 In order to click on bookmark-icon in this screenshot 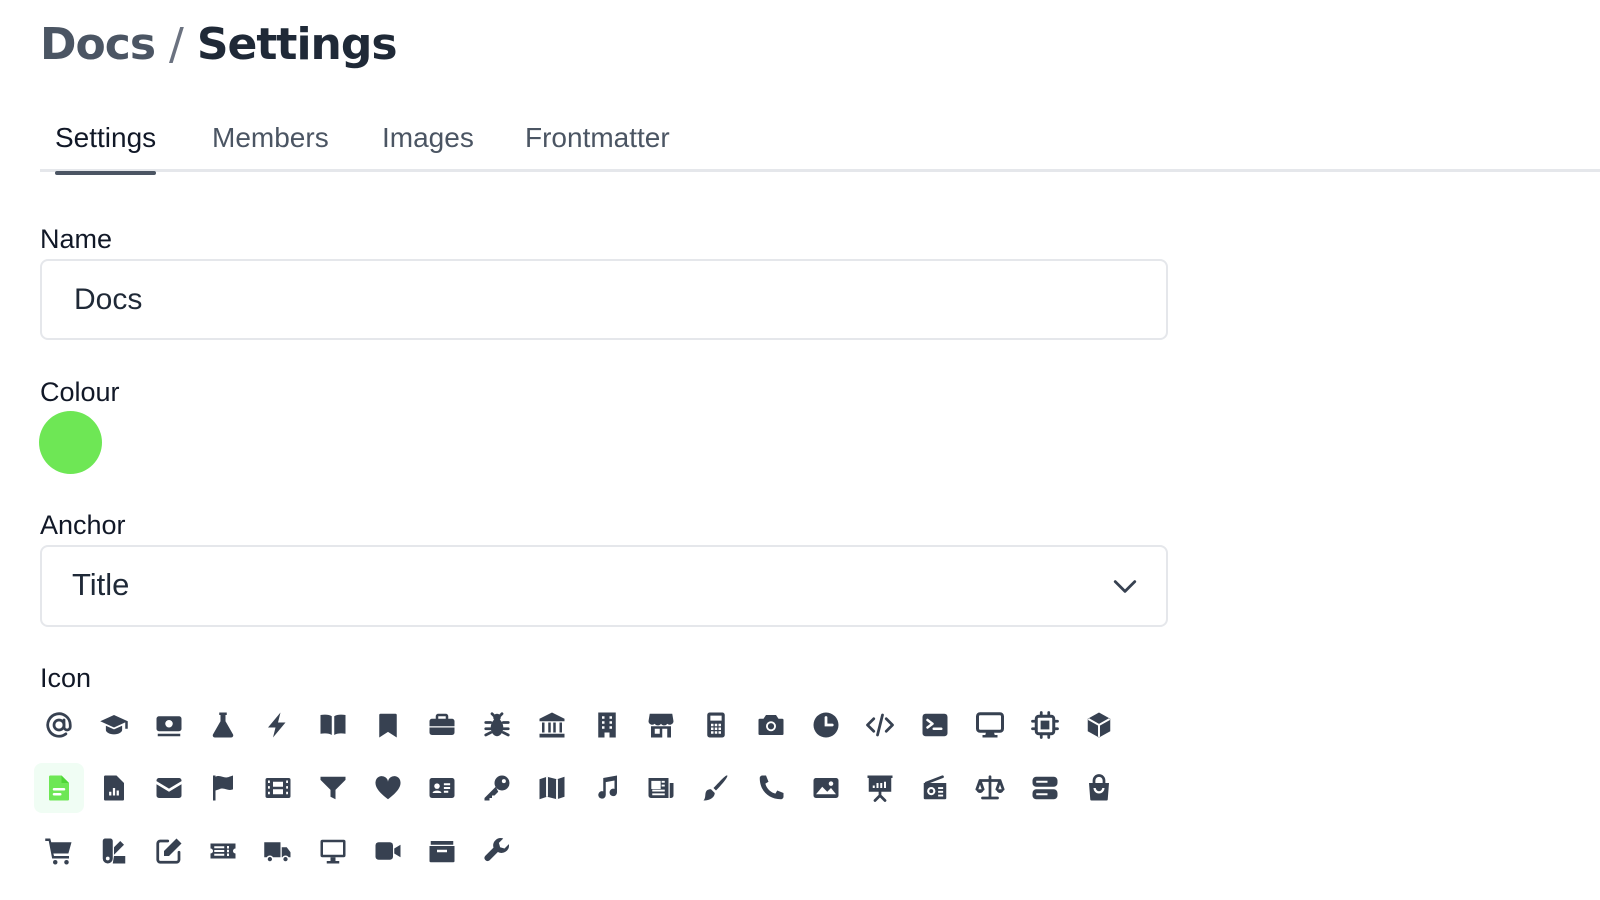, I will do `click(388, 725)`.